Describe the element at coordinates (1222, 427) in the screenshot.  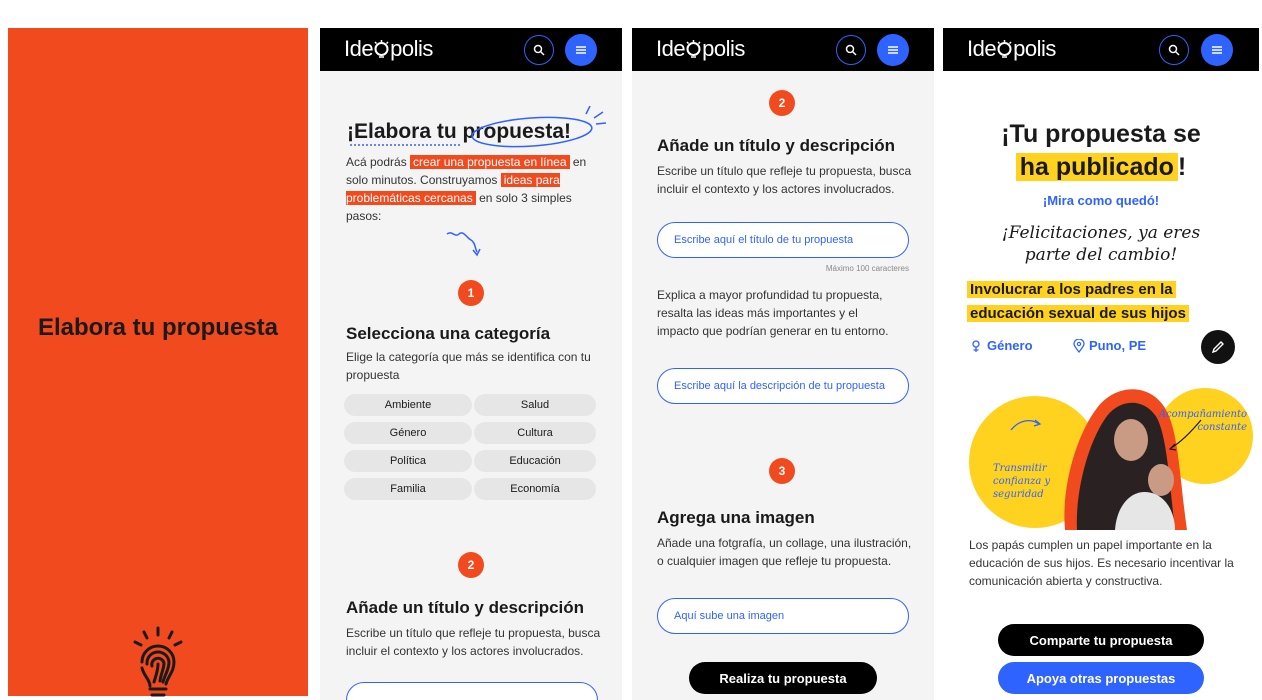
I see `note-line: constante` at that location.